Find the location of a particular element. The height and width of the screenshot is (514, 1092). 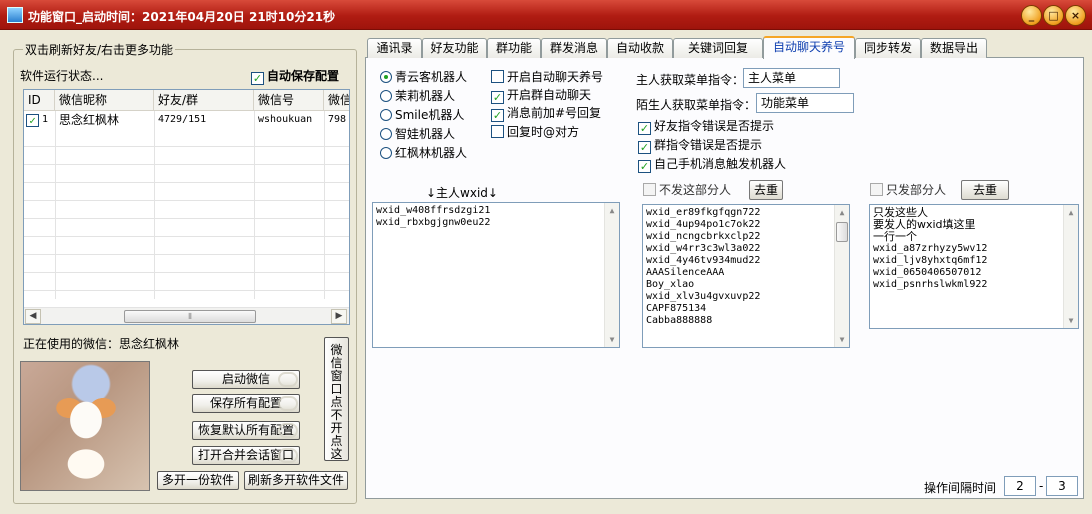

list-item: 一行一个 is located at coordinates (895, 236).